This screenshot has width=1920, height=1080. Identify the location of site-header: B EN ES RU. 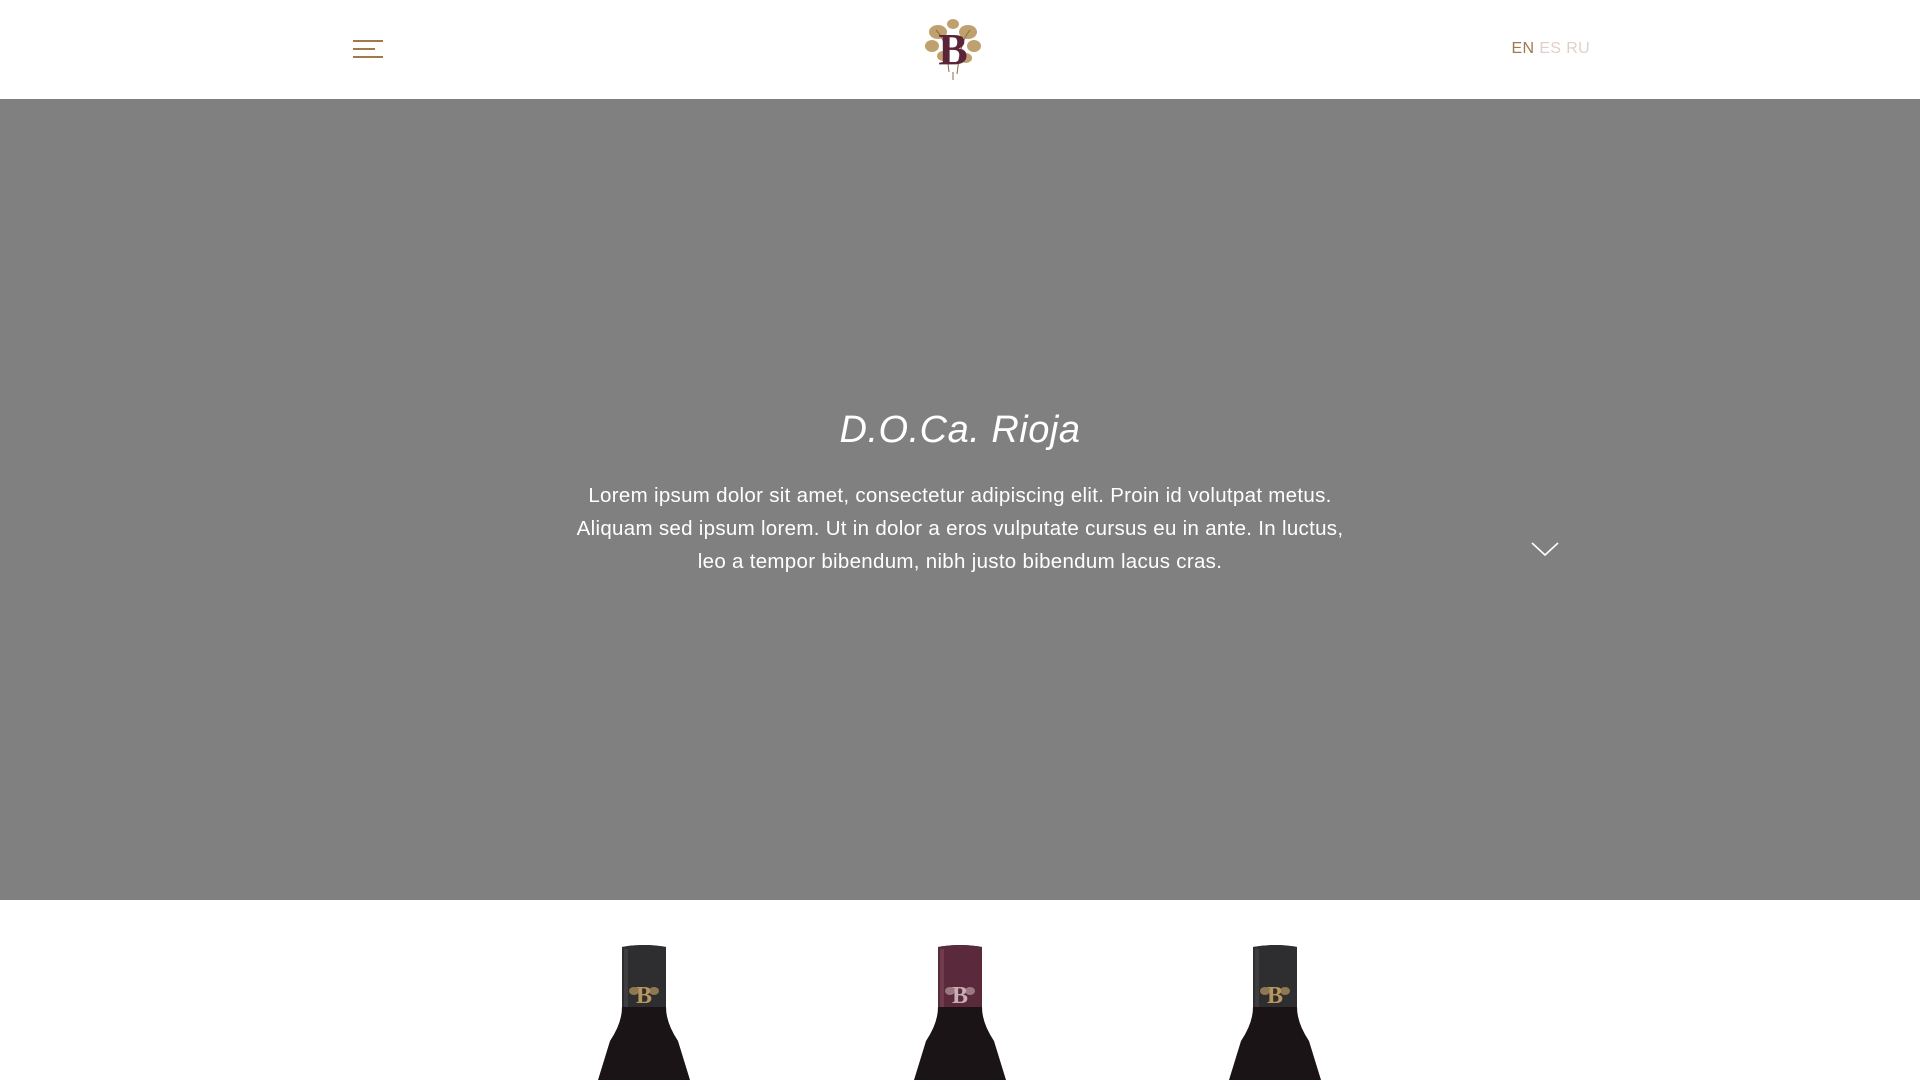
(960, 49).